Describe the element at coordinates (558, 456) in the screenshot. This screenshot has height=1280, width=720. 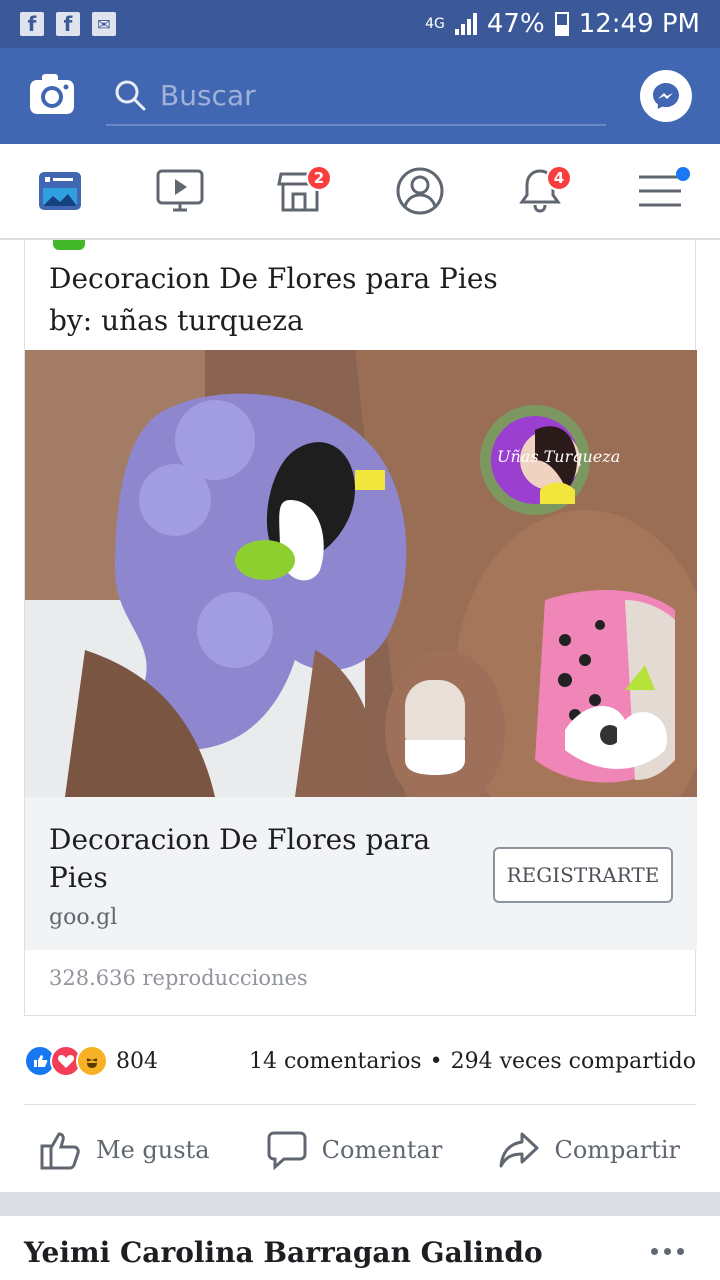
I see `video-logo-text: Uñas Turqueza` at that location.